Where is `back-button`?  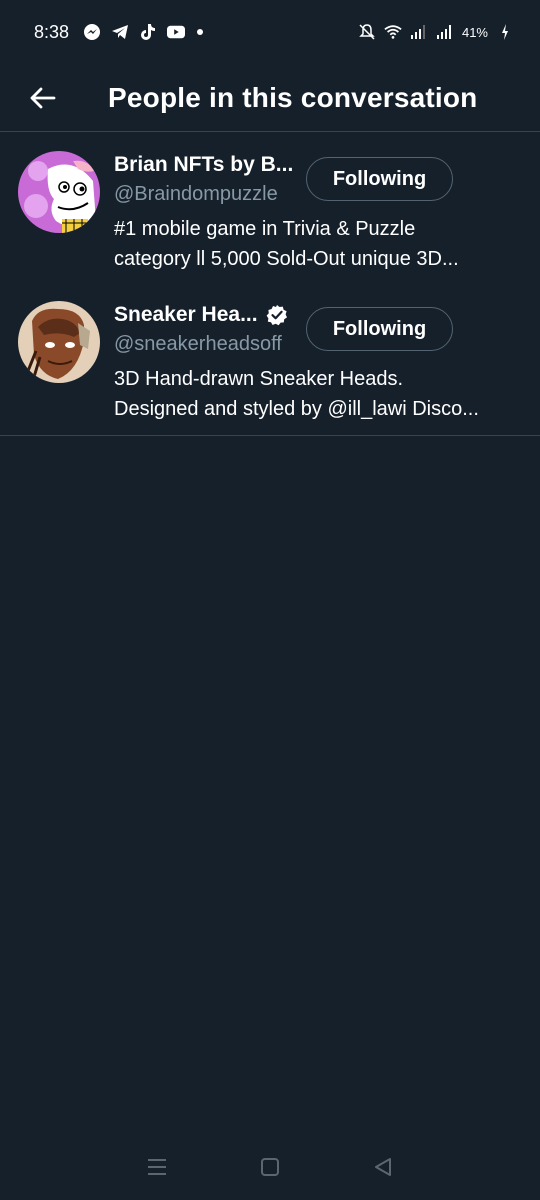 back-button is located at coordinates (42, 98).